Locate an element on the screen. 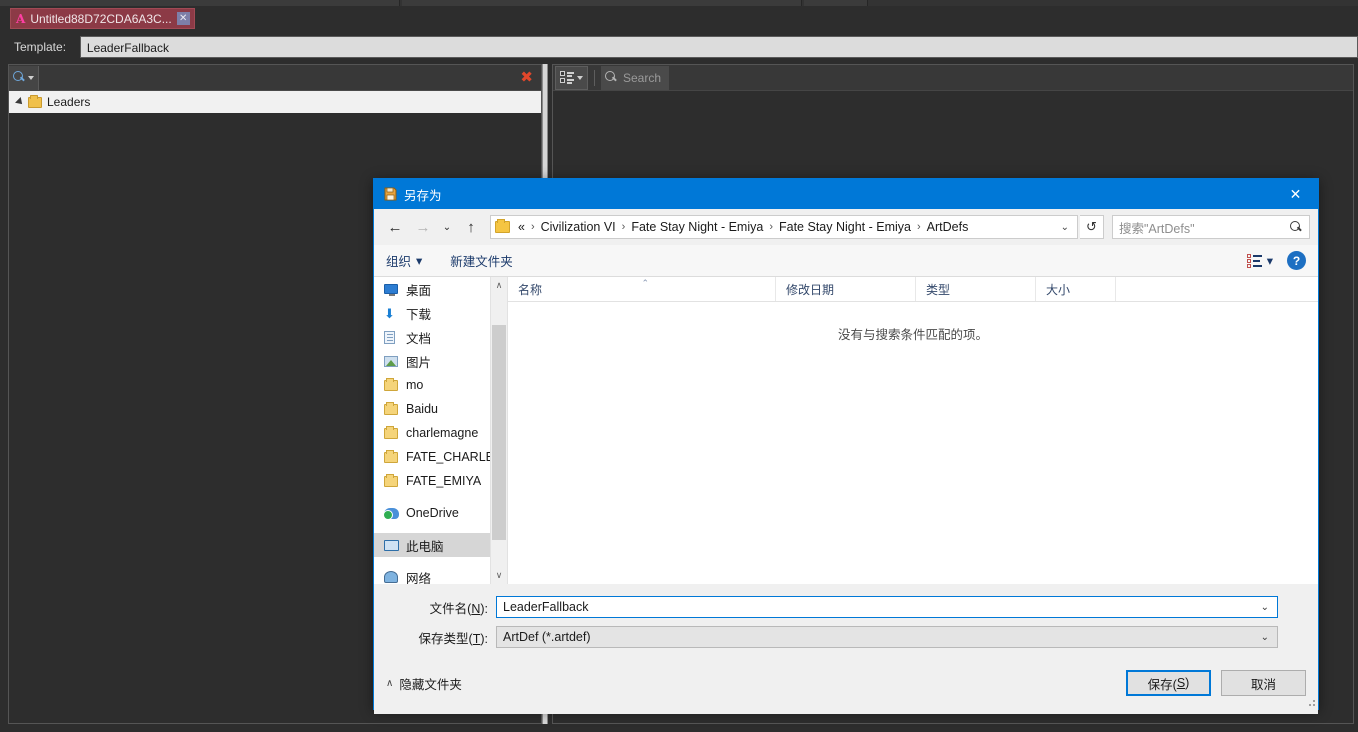 This screenshot has height=732, width=1358. nav-item-charlemagne: charlemagne is located at coordinates (440, 433).